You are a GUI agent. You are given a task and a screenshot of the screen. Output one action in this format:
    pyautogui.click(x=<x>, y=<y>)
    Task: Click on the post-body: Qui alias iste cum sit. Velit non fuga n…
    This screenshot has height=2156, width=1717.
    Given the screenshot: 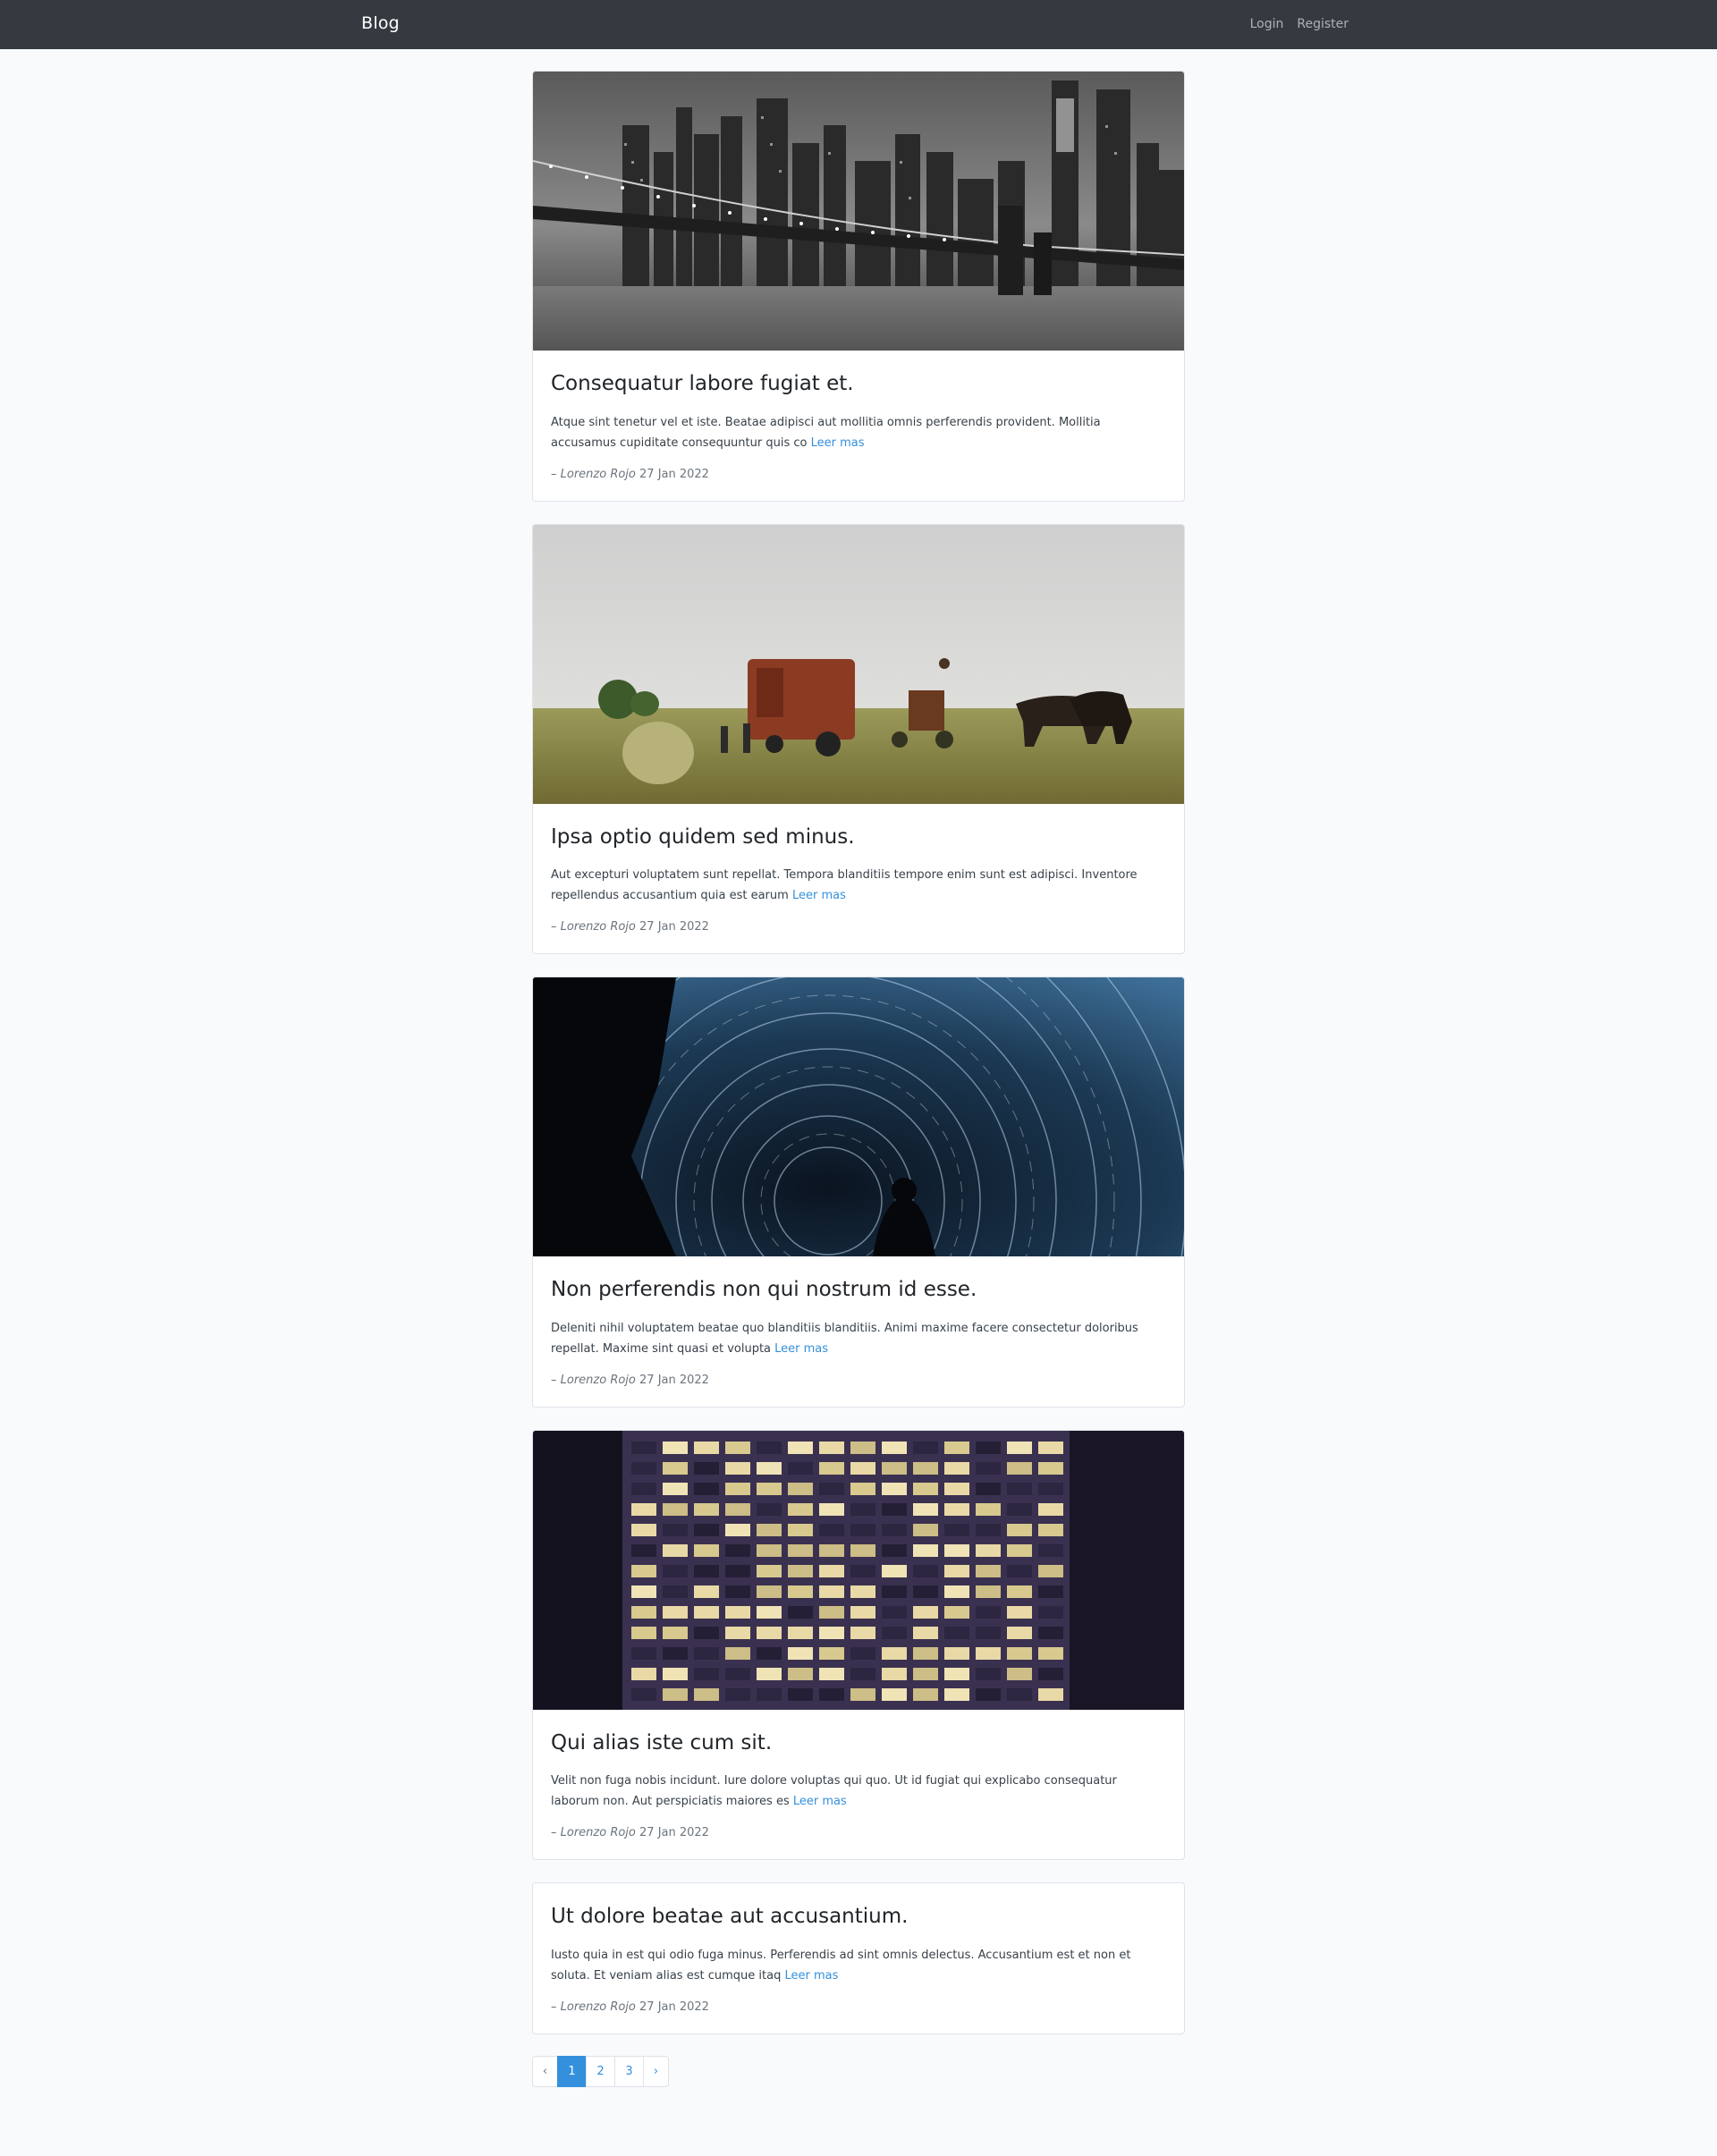 What is the action you would take?
    pyautogui.click(x=858, y=1785)
    